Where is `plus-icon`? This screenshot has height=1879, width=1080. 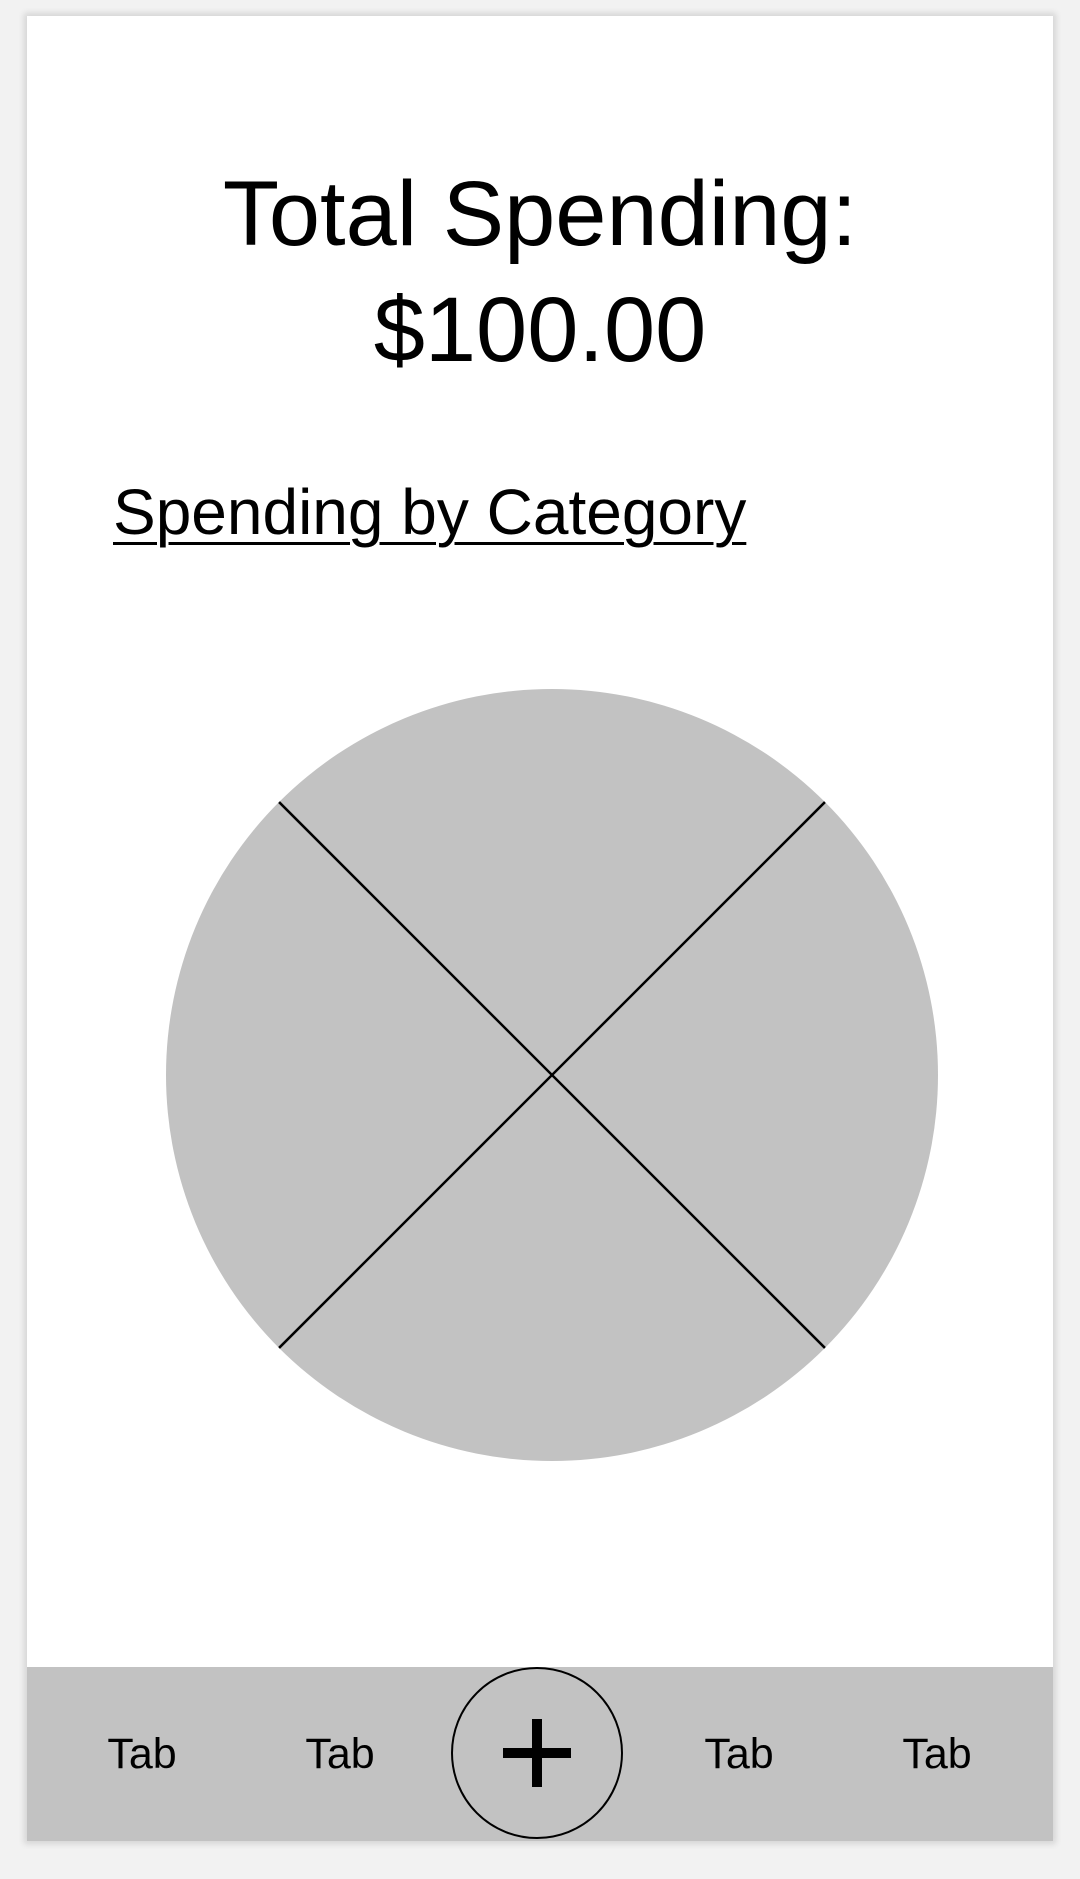 plus-icon is located at coordinates (537, 1753).